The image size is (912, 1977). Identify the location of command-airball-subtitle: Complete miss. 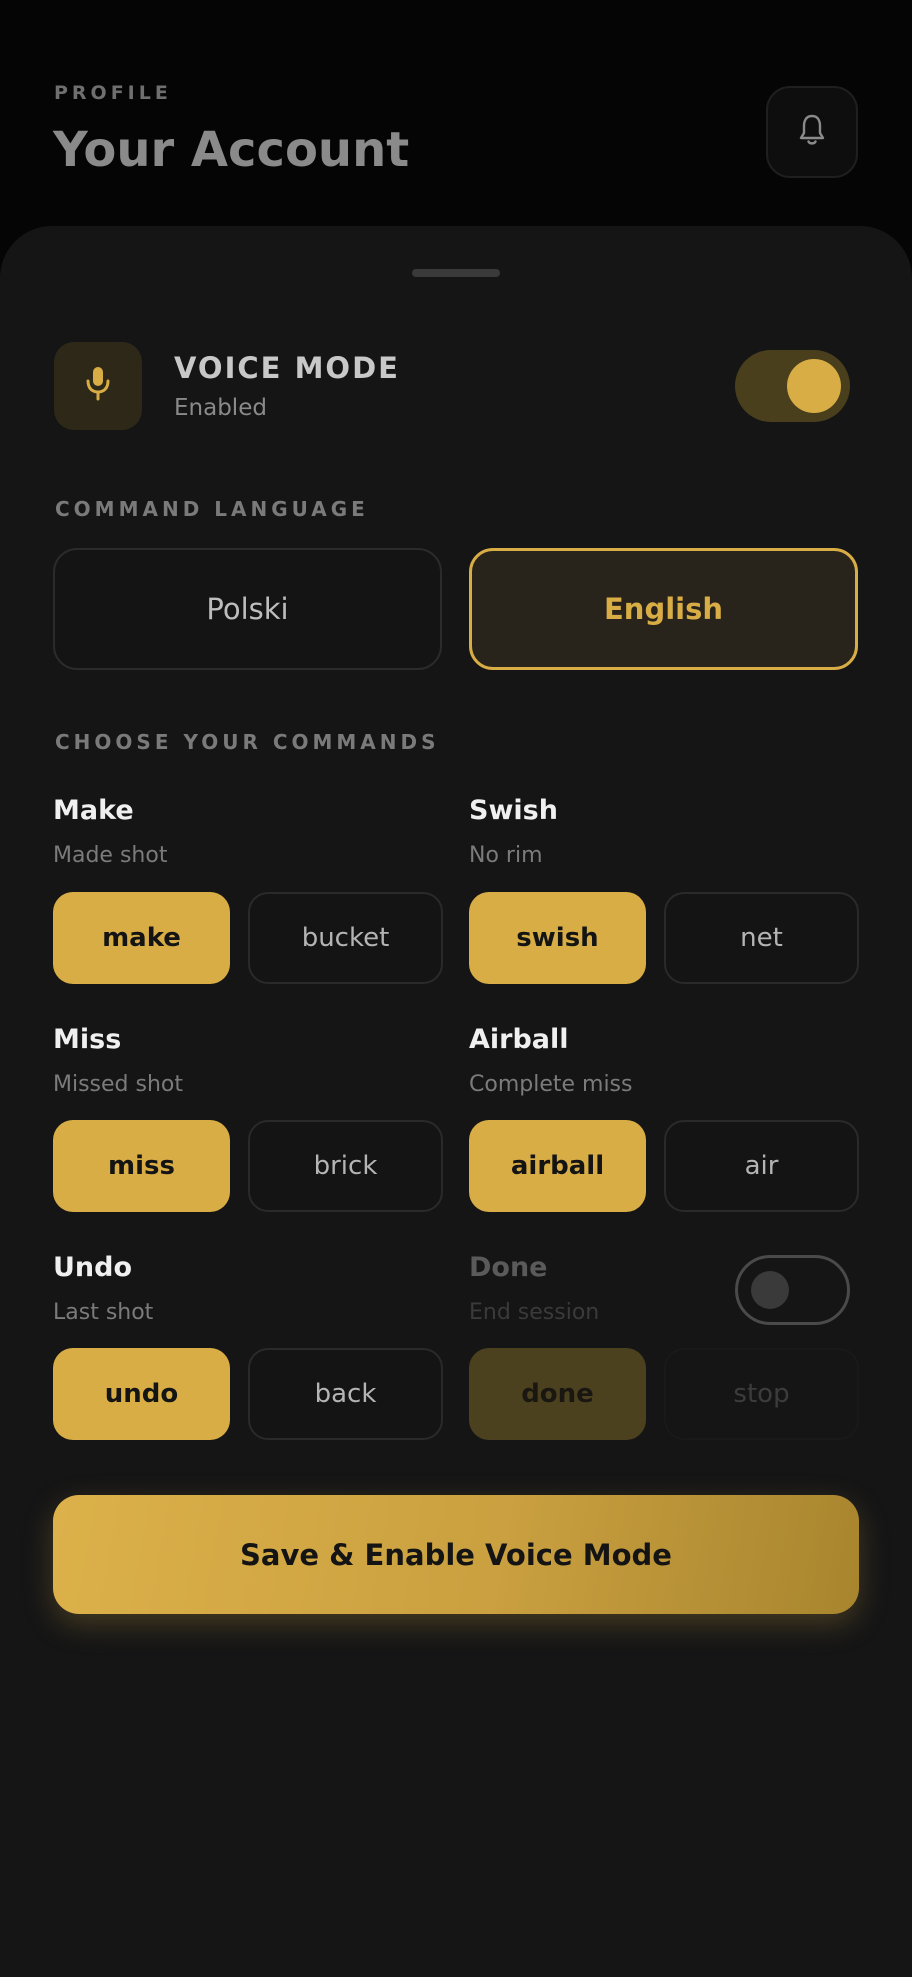
(551, 1084).